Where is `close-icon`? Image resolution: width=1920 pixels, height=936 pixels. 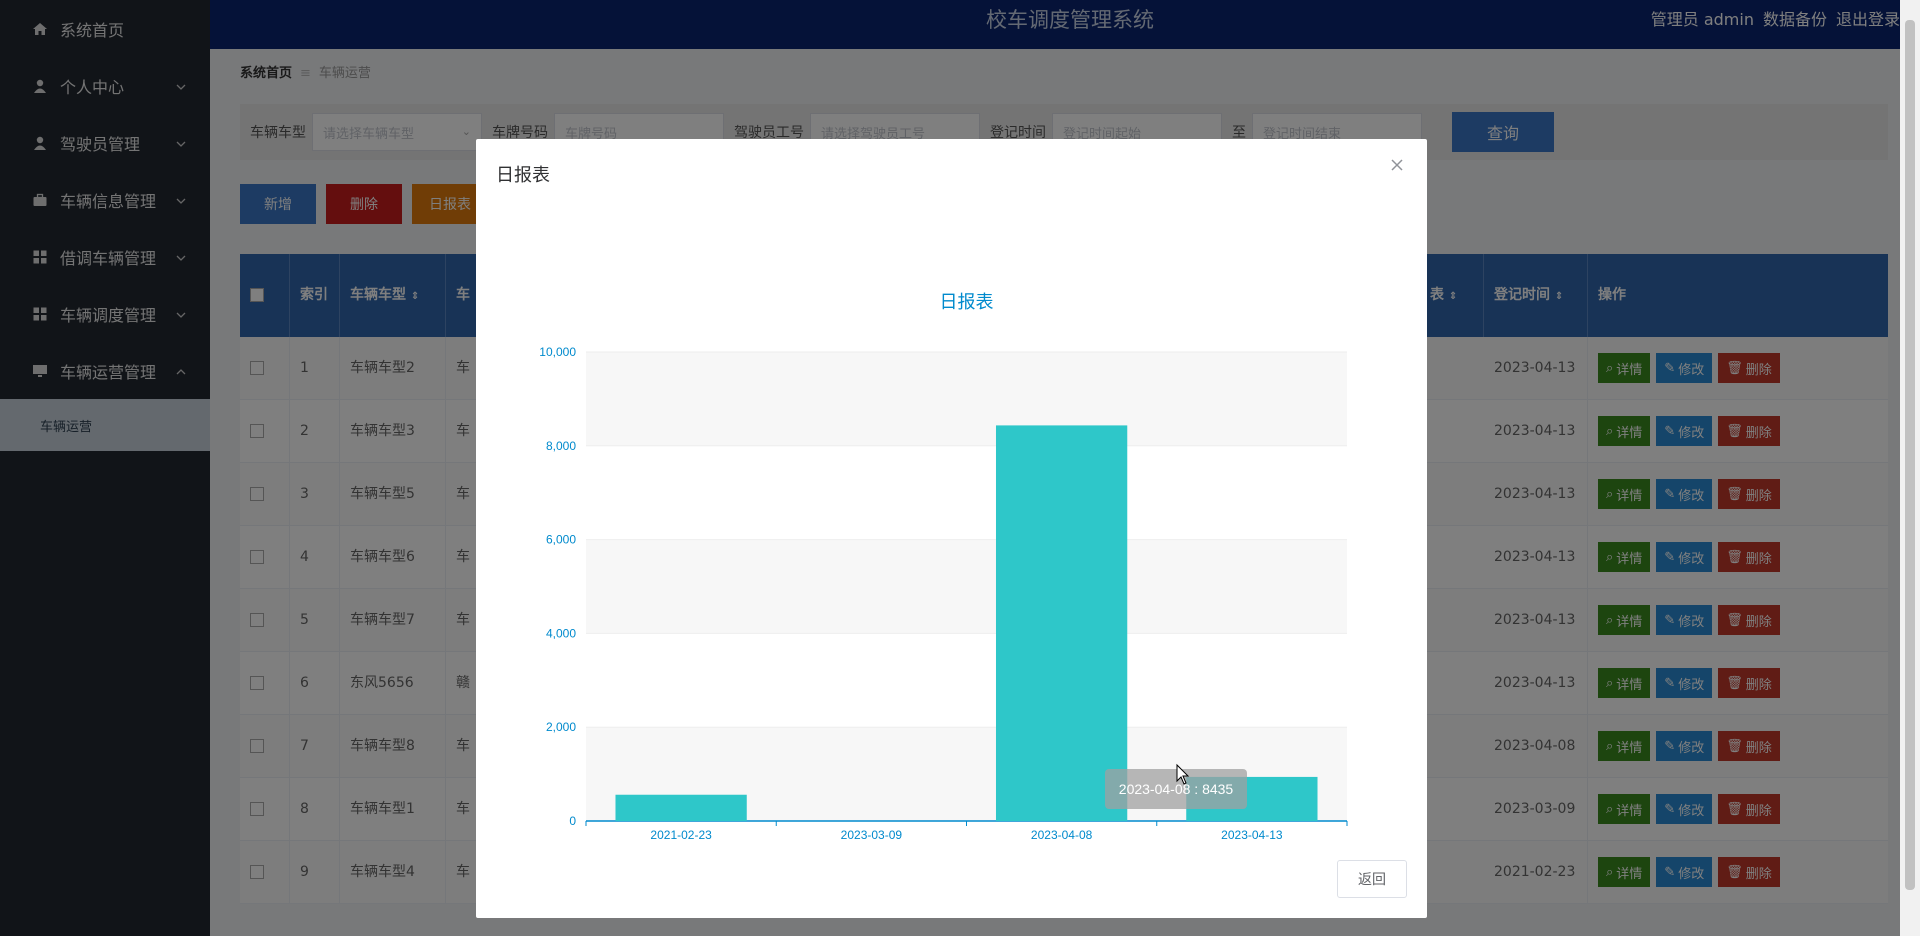
close-icon is located at coordinates (1397, 165).